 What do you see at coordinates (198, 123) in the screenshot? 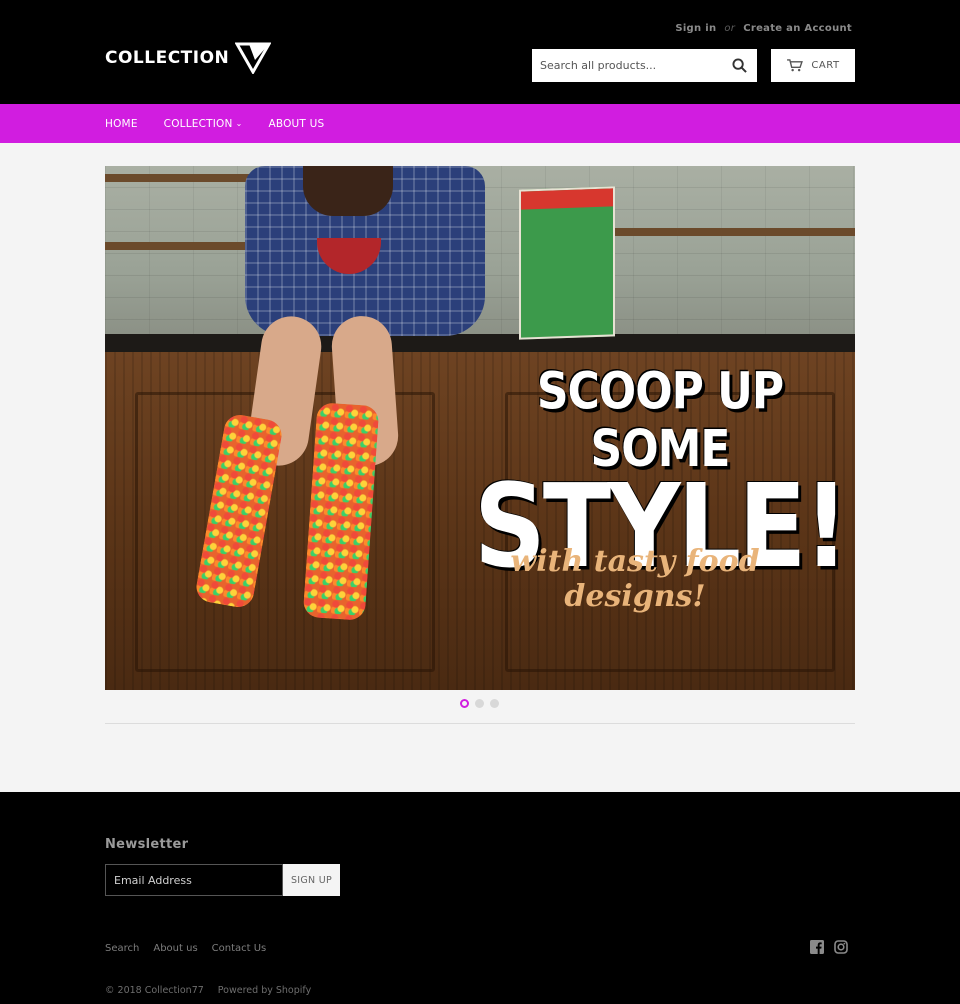
I see `nav-item-label: COLLECTION` at bounding box center [198, 123].